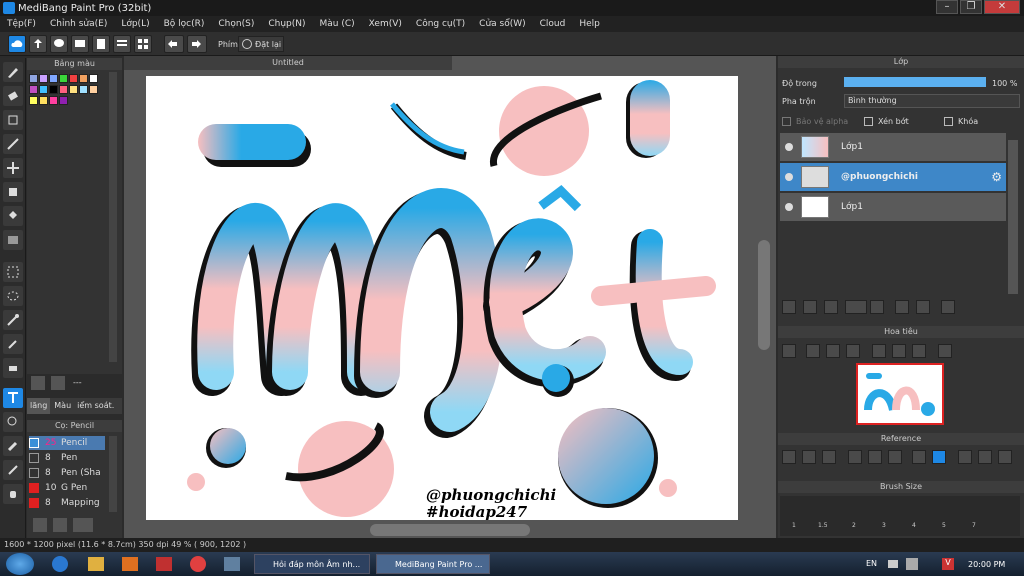 This screenshot has width=1024, height=576. What do you see at coordinates (13, 344) in the screenshot?
I see `select-pen-tool-icon` at bounding box center [13, 344].